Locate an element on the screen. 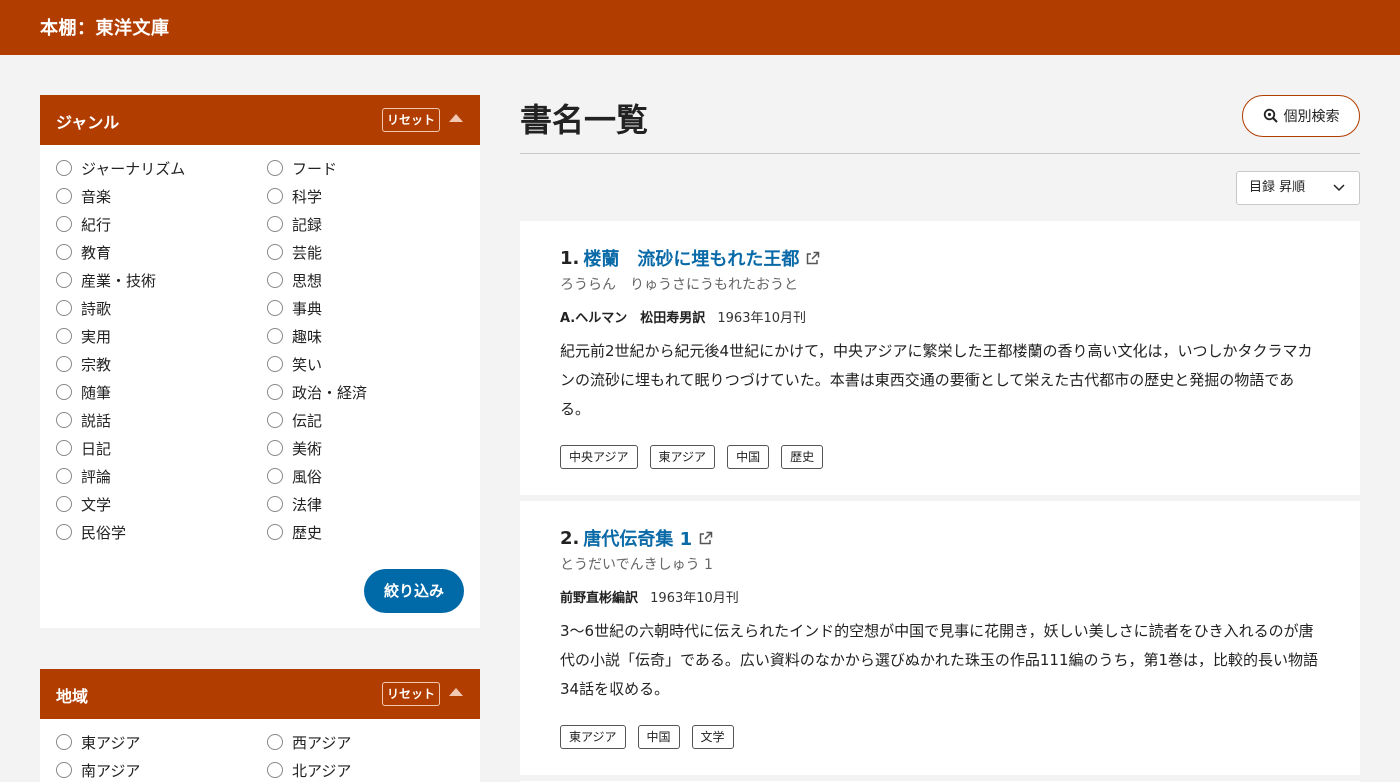  filter-option: 事典 is located at coordinates (294, 308).